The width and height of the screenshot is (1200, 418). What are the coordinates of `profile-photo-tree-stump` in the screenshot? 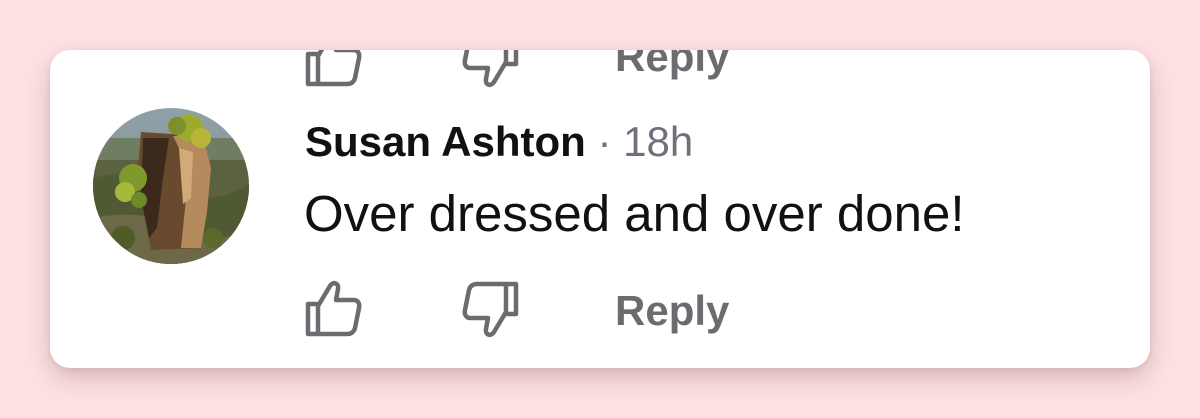 It's located at (171, 186).